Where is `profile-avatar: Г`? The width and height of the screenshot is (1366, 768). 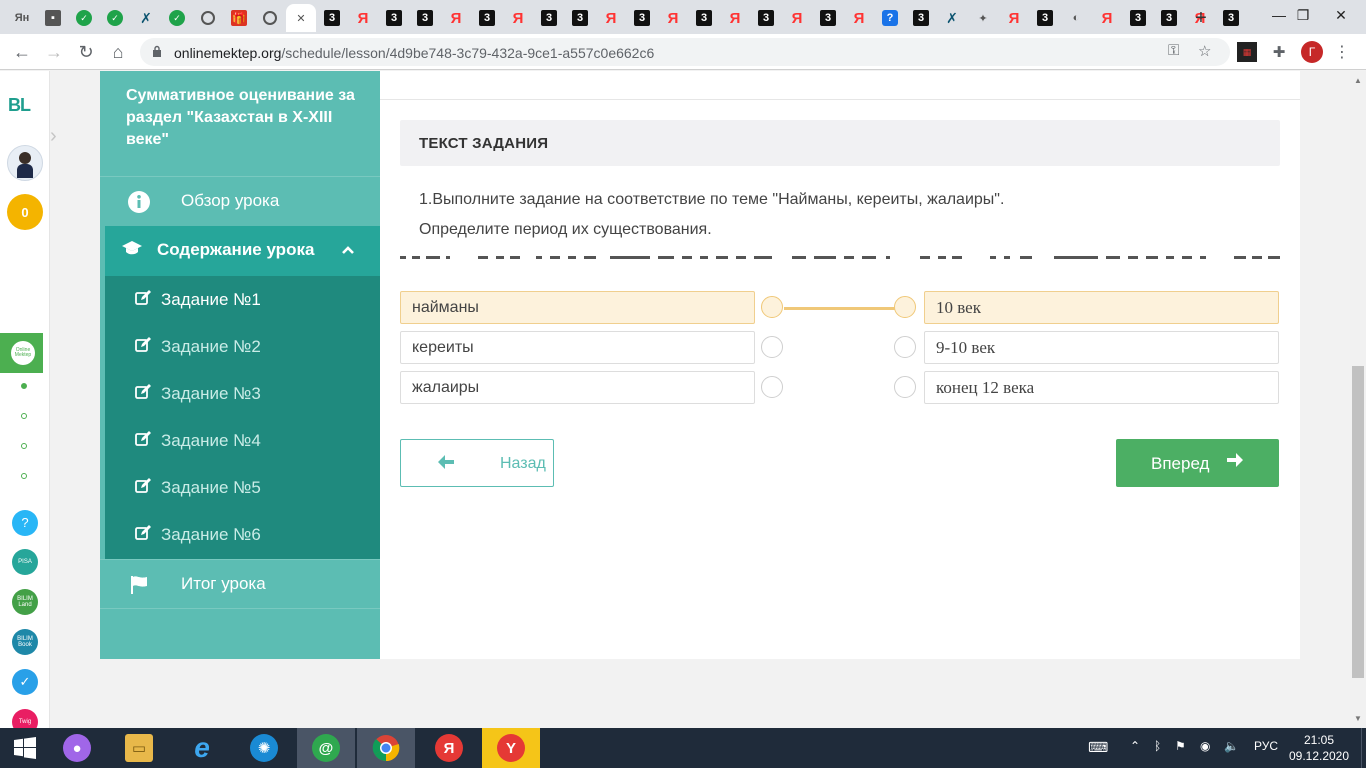 profile-avatar: Г is located at coordinates (1312, 52).